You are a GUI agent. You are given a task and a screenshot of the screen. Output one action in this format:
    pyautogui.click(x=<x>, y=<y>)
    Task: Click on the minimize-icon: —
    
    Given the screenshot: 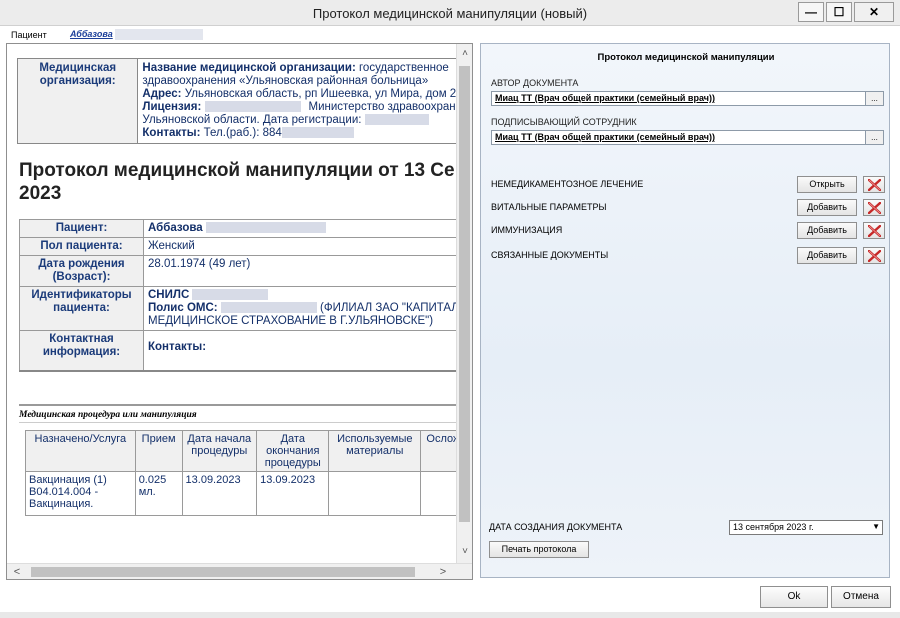 What is the action you would take?
    pyautogui.click(x=811, y=12)
    